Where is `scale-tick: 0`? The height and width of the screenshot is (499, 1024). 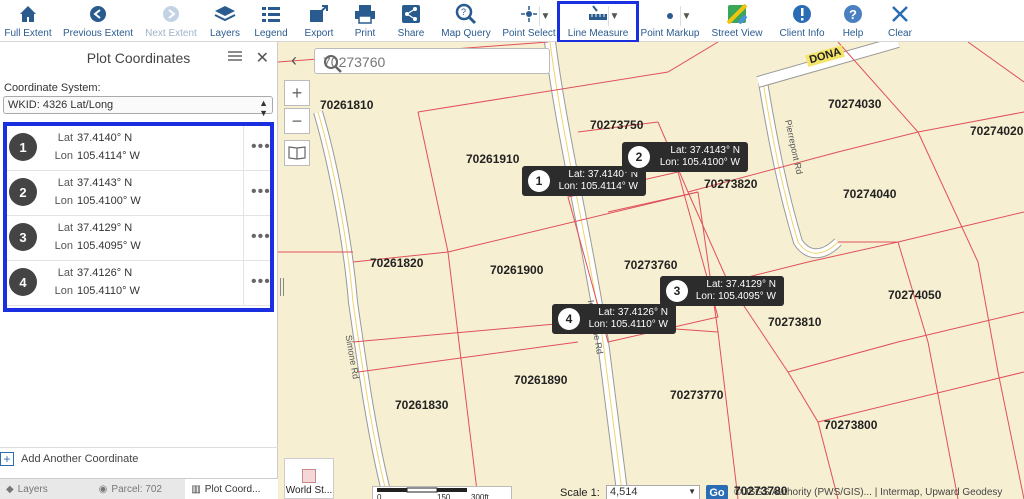 scale-tick: 0 is located at coordinates (379, 496).